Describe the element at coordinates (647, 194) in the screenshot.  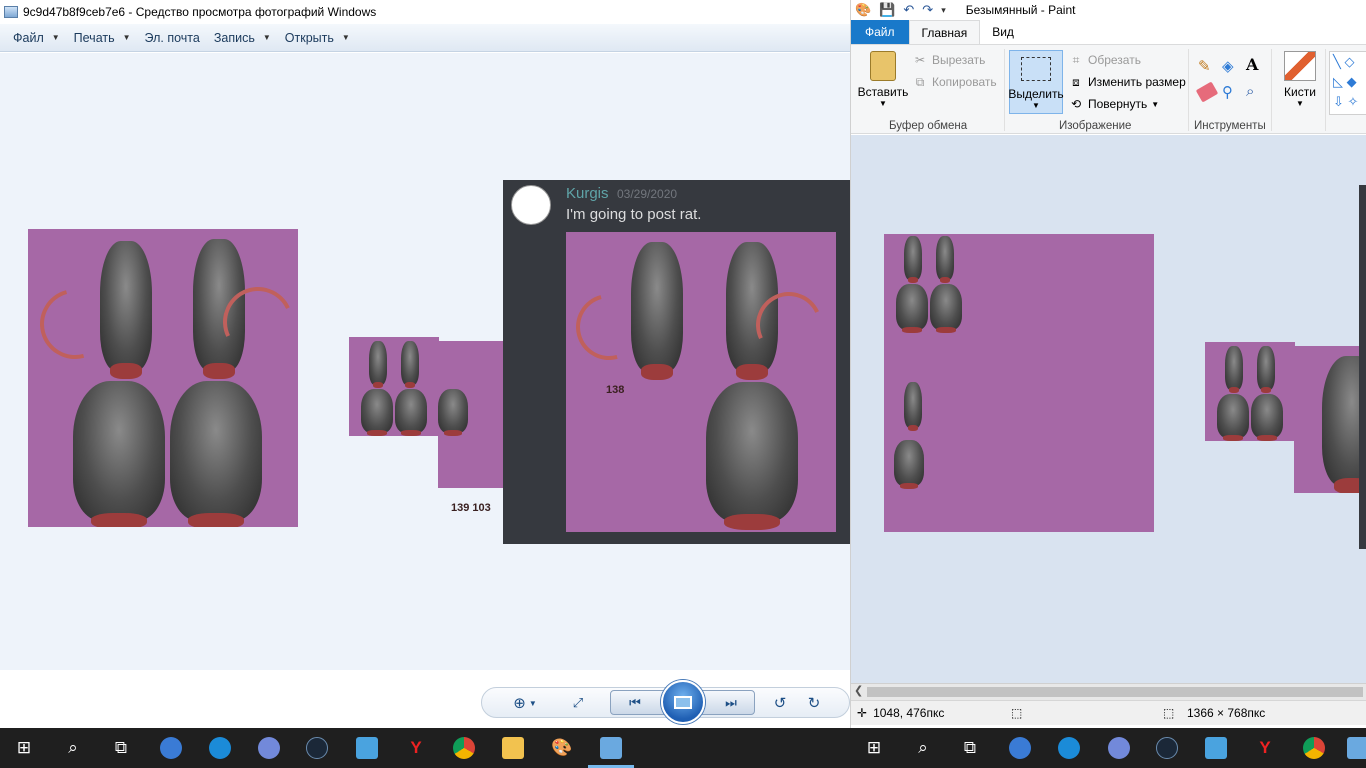
I see `discord-timestamp: 03/29/2020` at that location.